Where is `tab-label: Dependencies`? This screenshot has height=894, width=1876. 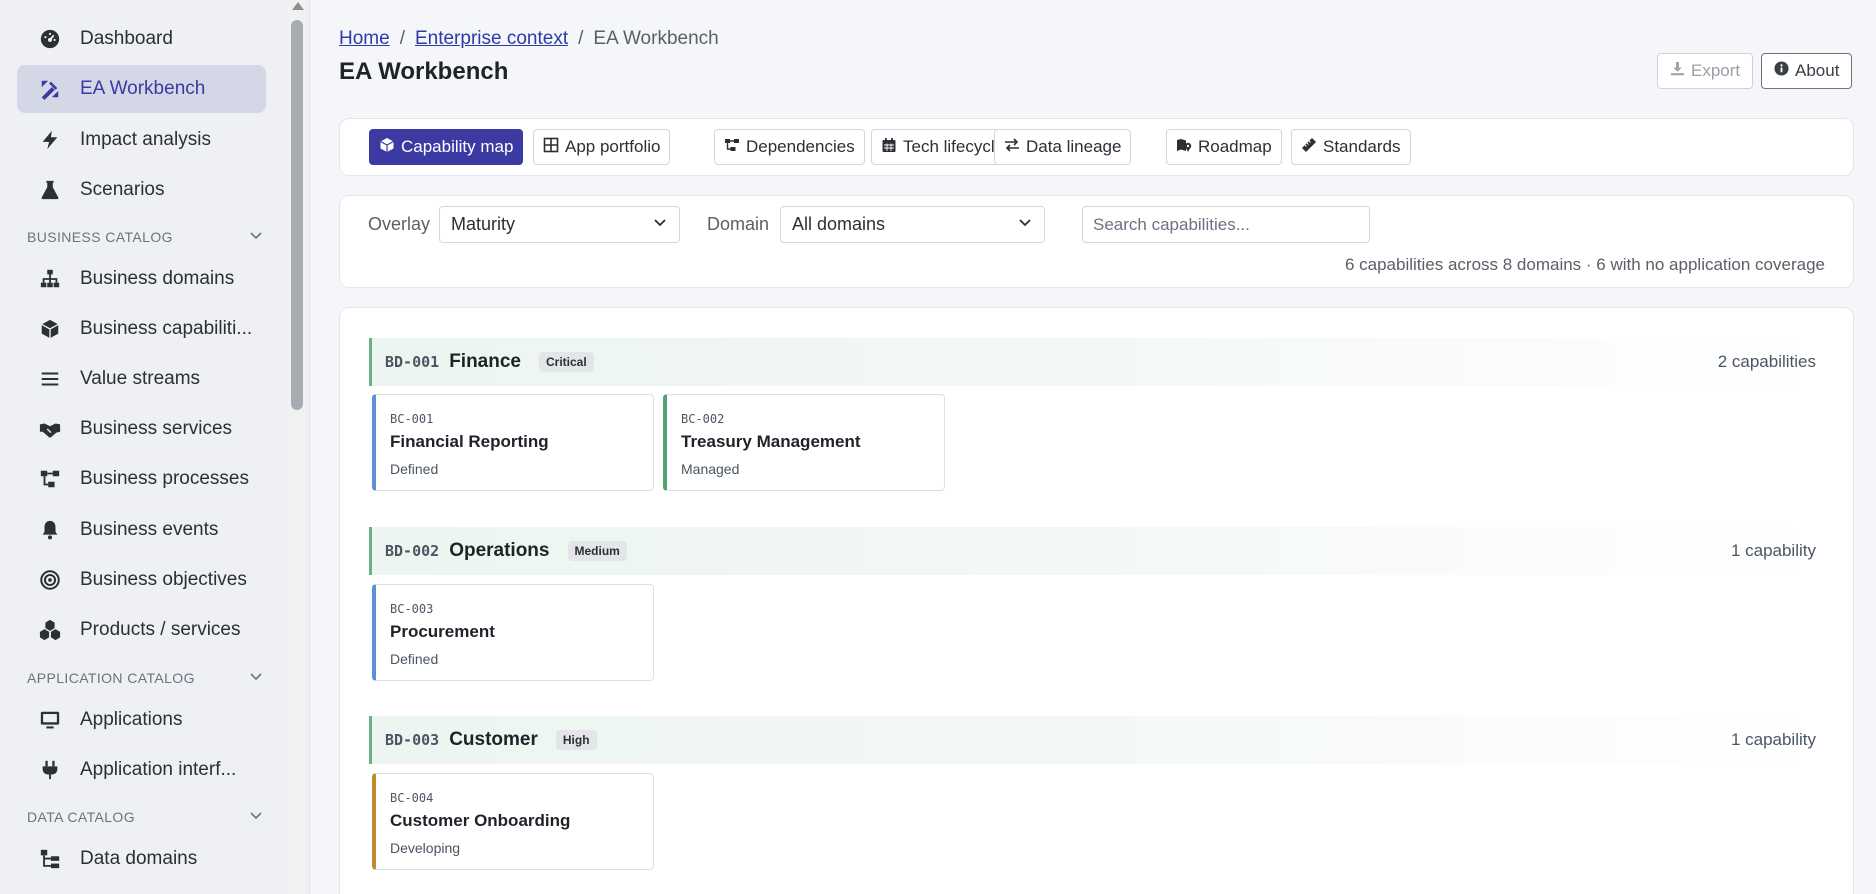
tab-label: Dependencies is located at coordinates (800, 146).